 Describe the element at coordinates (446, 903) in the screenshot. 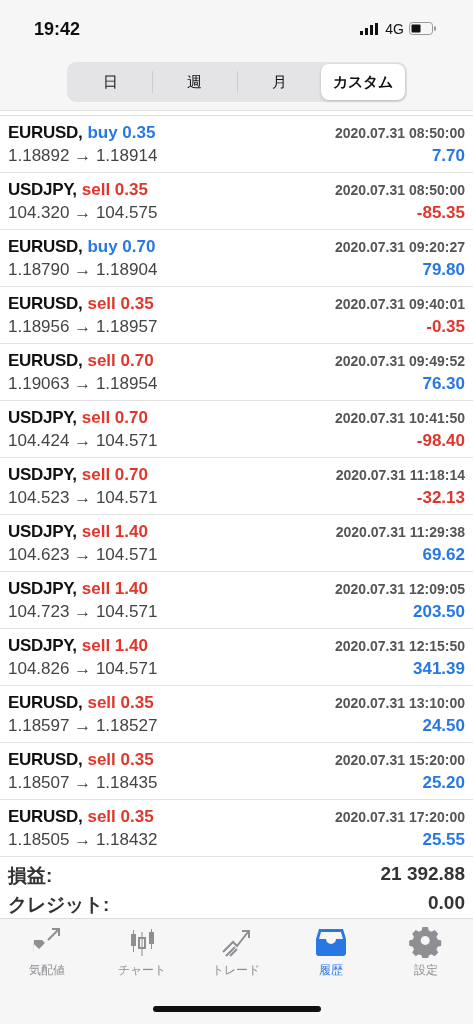

I see `summary-value: 0.00` at that location.